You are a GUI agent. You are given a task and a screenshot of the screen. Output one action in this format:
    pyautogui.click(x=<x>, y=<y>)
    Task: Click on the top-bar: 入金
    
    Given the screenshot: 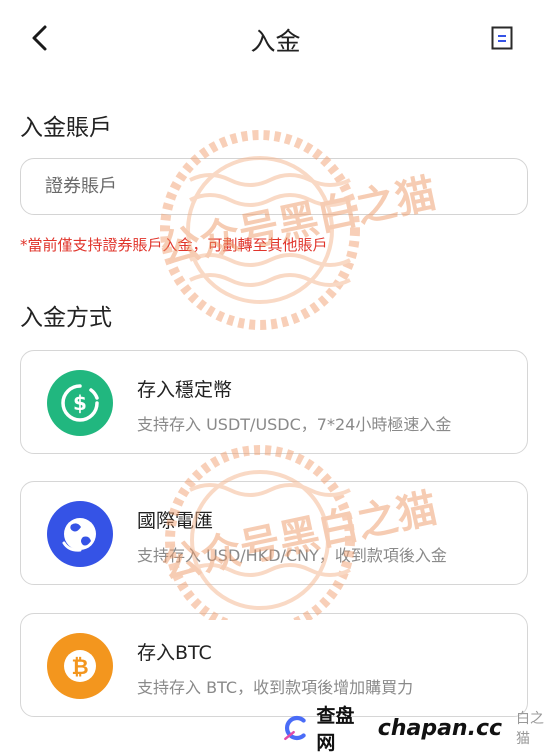 What is the action you would take?
    pyautogui.click(x=275, y=39)
    